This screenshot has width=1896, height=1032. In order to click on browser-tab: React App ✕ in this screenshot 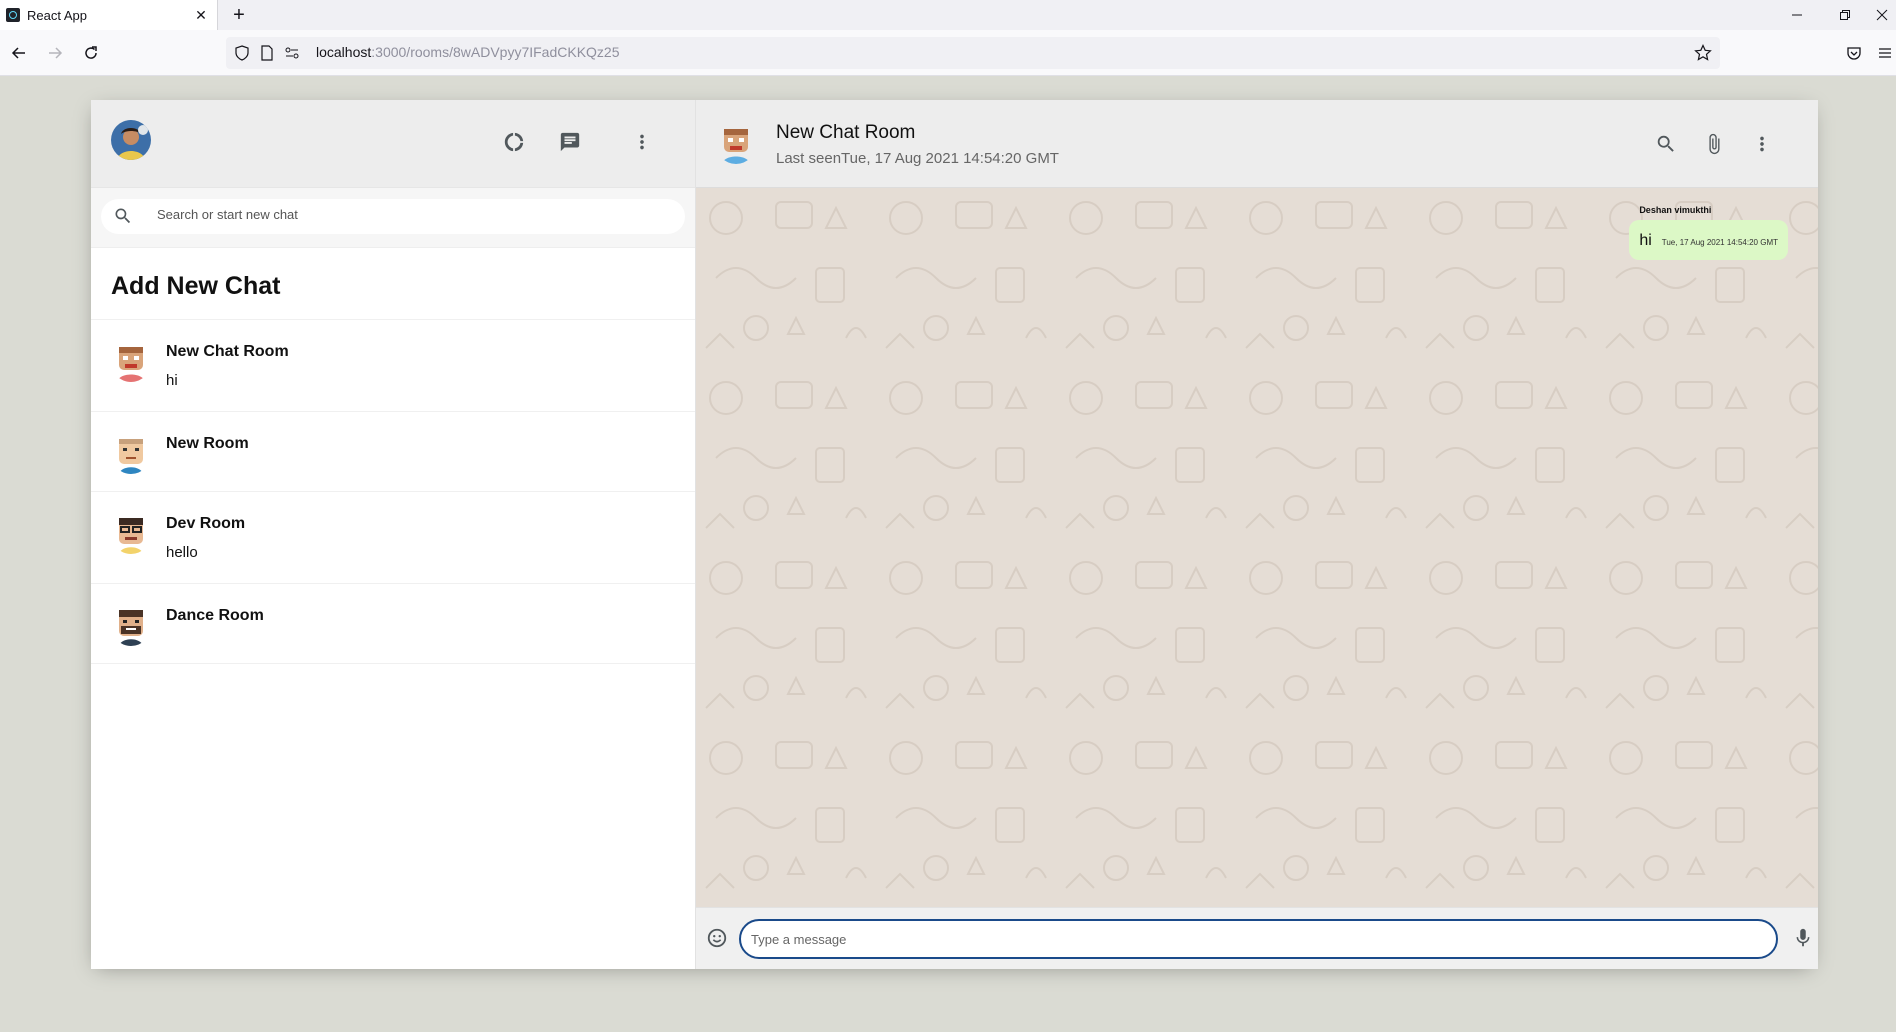, I will do `click(109, 15)`.